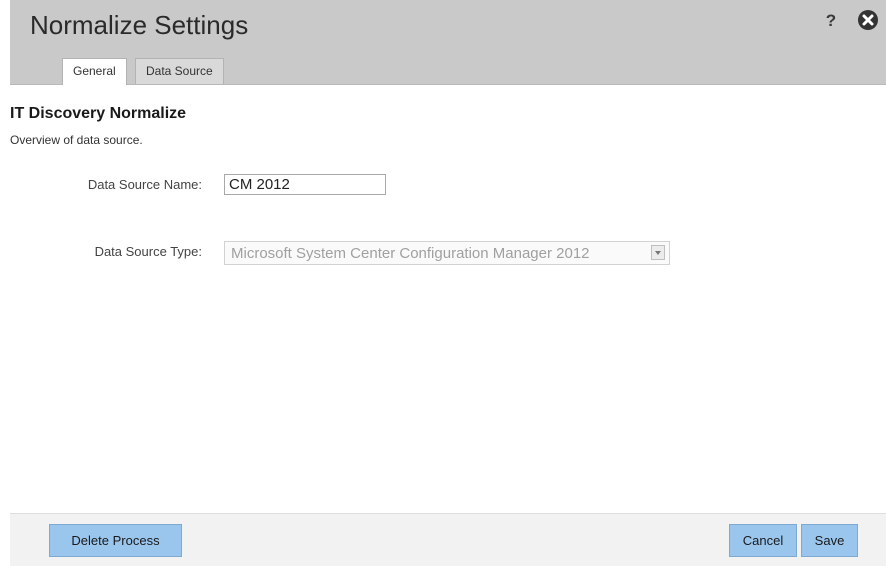 This screenshot has height=566, width=886. Describe the element at coordinates (763, 540) in the screenshot. I see `cancel-button: Cancel` at that location.